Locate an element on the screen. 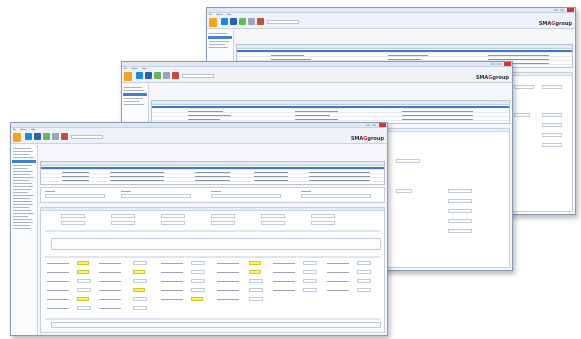 This screenshot has height=339, width=581. notes-area is located at coordinates (216, 244).